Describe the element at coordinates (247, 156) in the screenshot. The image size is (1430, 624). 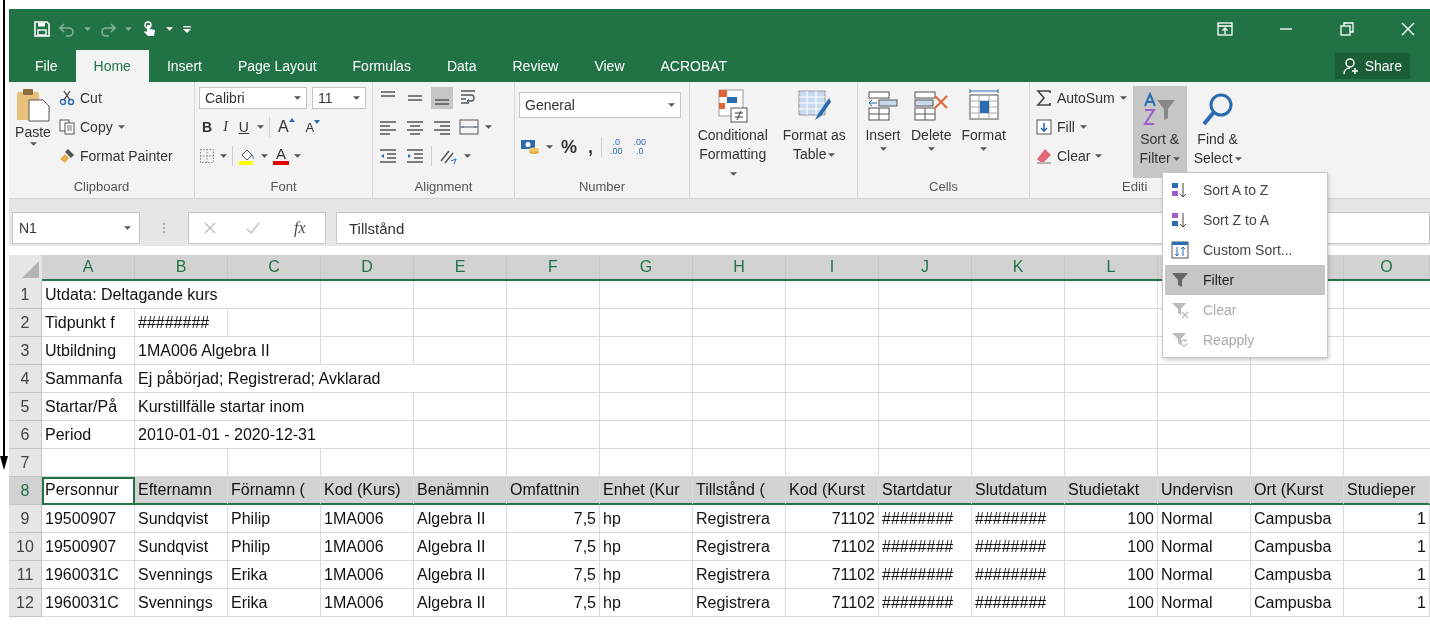
I see `fill-color-icon` at that location.